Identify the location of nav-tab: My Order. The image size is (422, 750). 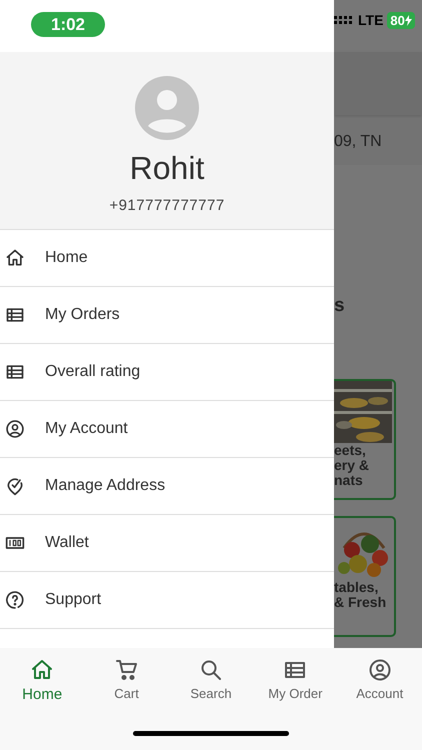
(295, 680).